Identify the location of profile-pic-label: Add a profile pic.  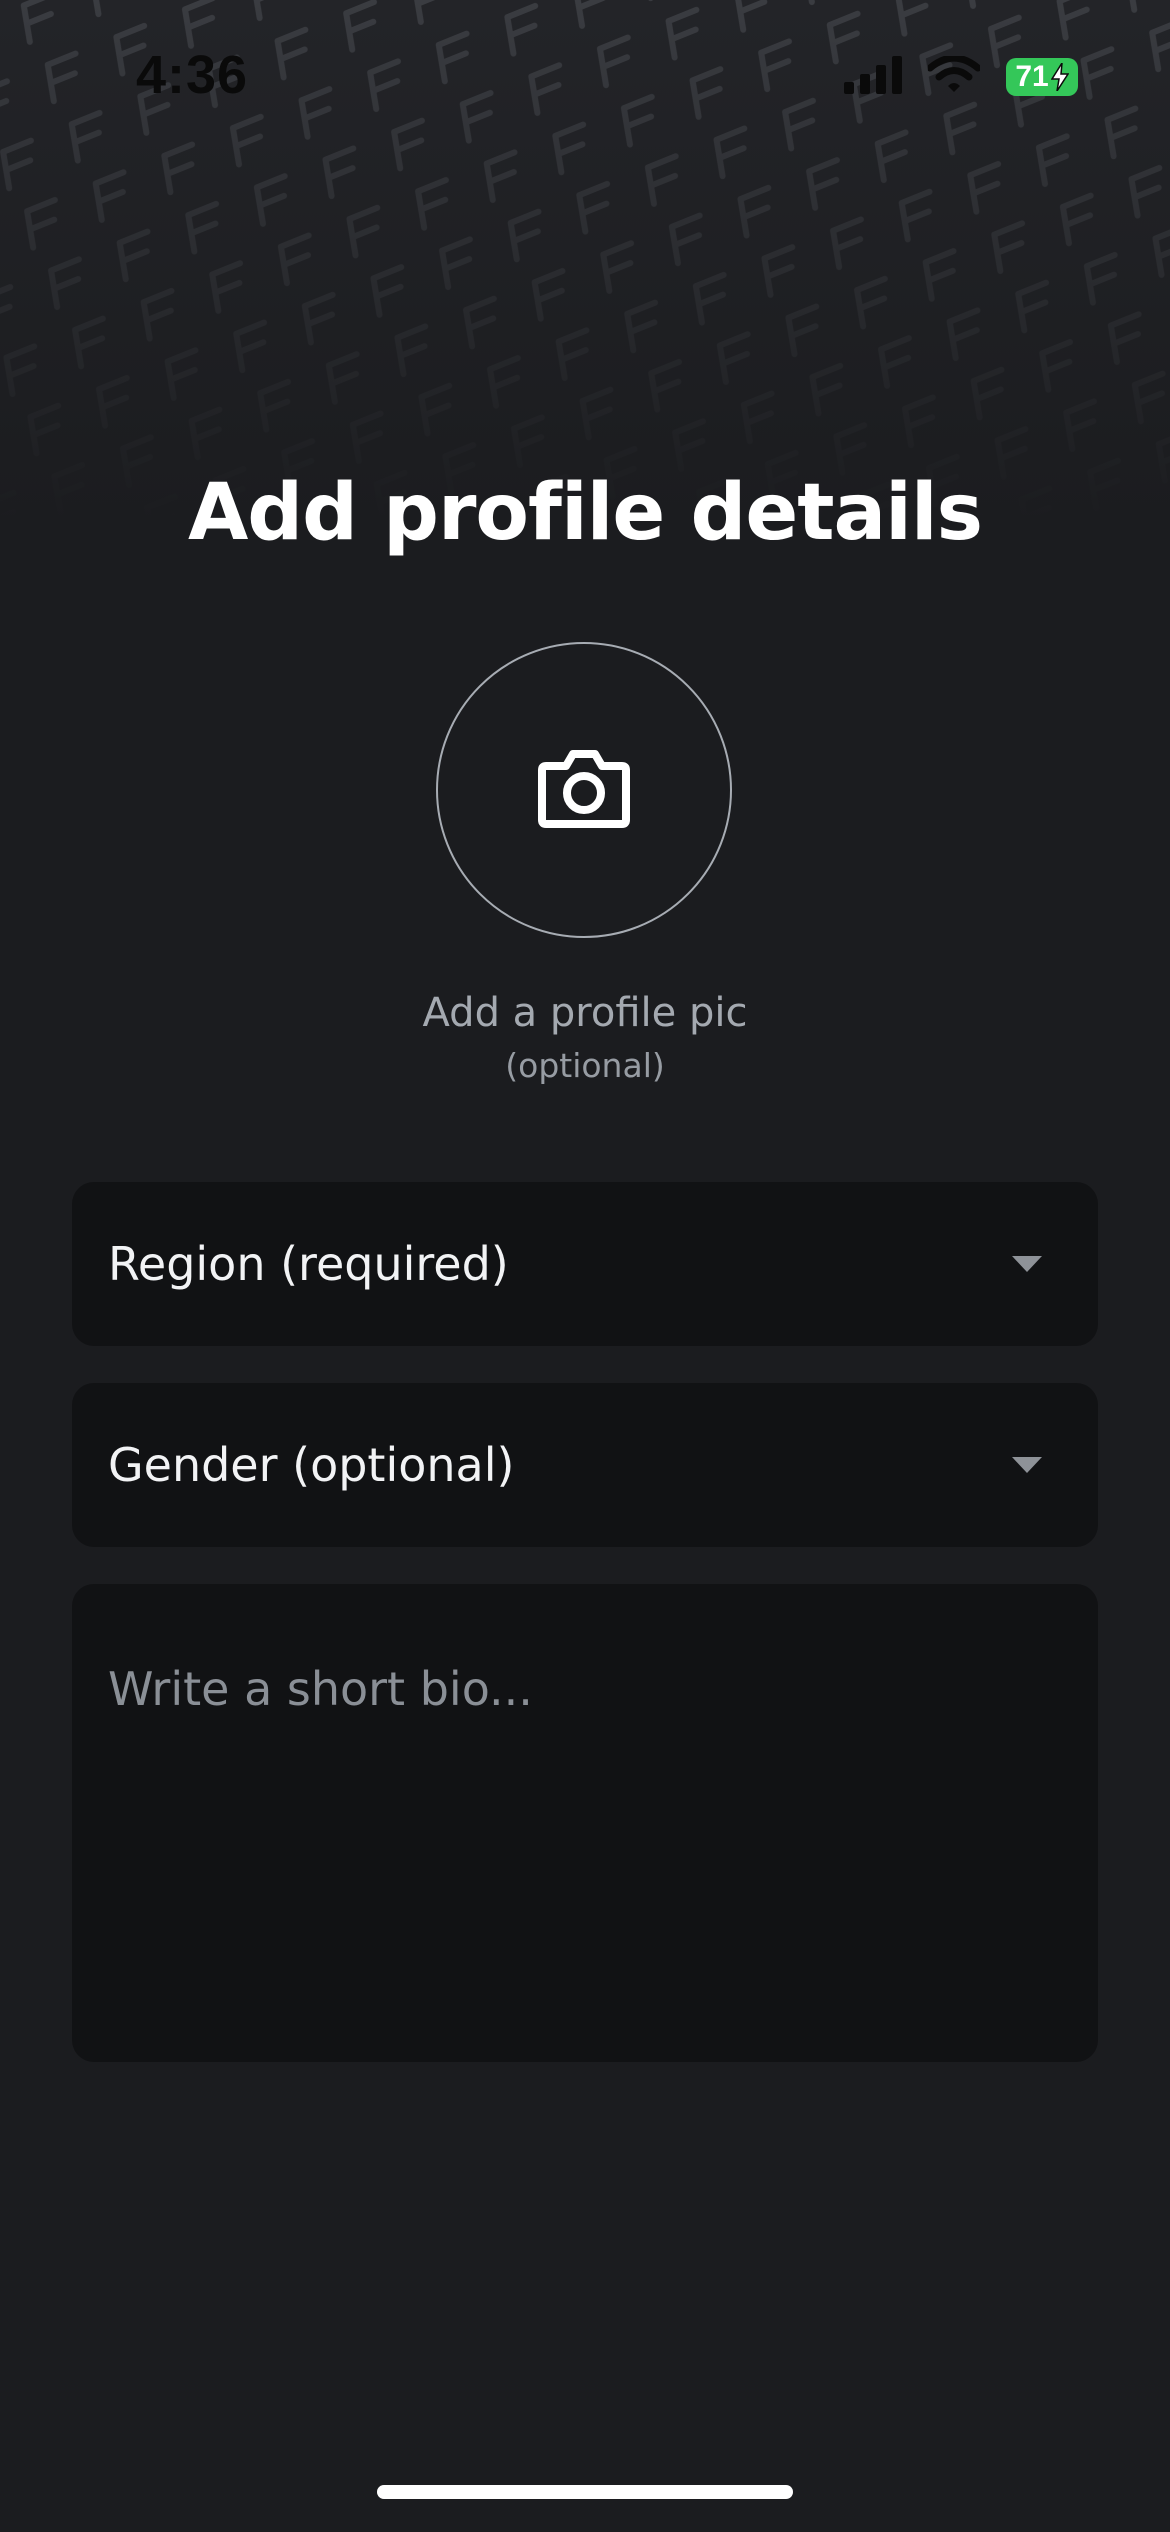
(585, 1013).